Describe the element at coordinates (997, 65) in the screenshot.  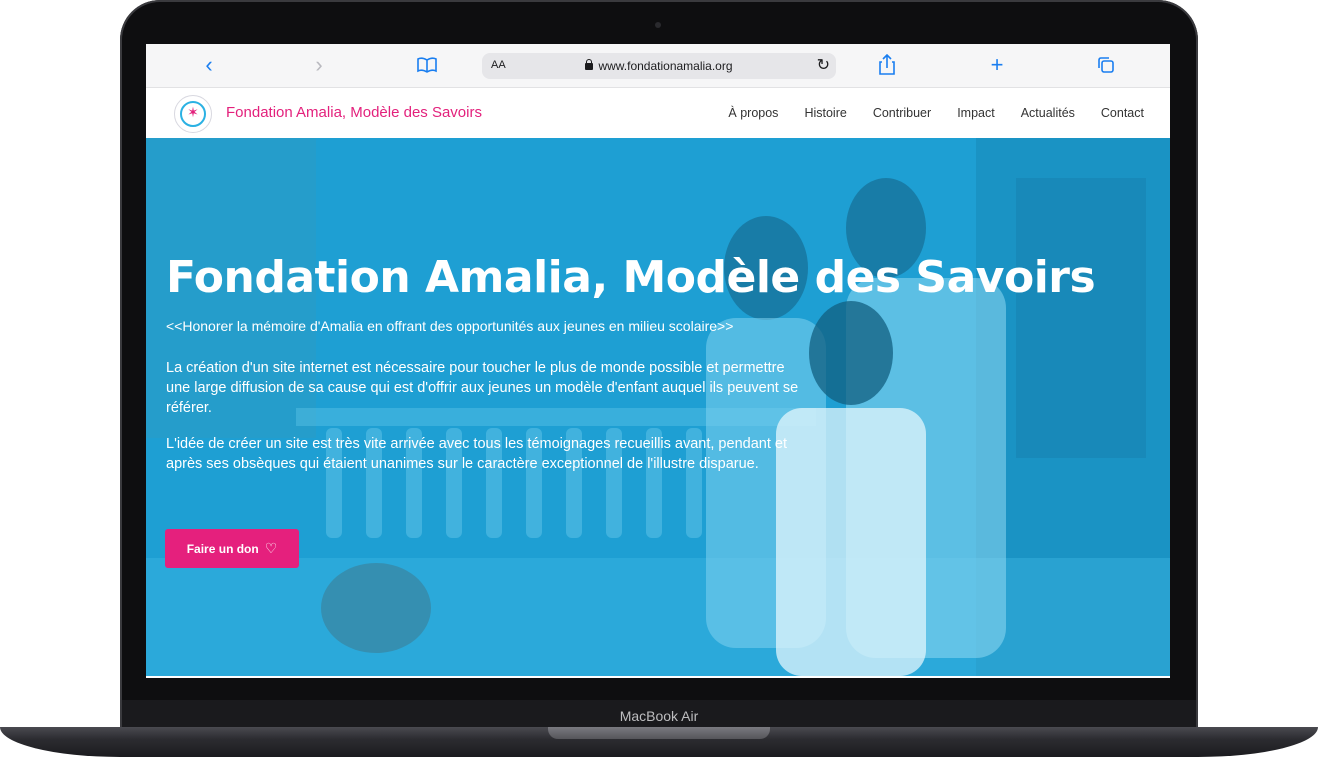
I see `new-tab-icon: +` at that location.